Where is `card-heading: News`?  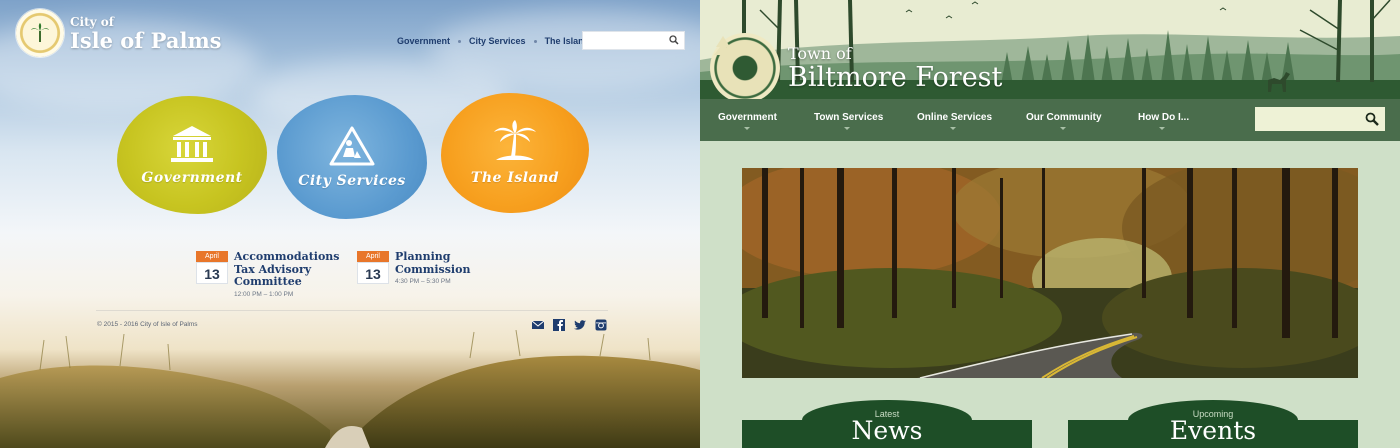 card-heading: News is located at coordinates (887, 430).